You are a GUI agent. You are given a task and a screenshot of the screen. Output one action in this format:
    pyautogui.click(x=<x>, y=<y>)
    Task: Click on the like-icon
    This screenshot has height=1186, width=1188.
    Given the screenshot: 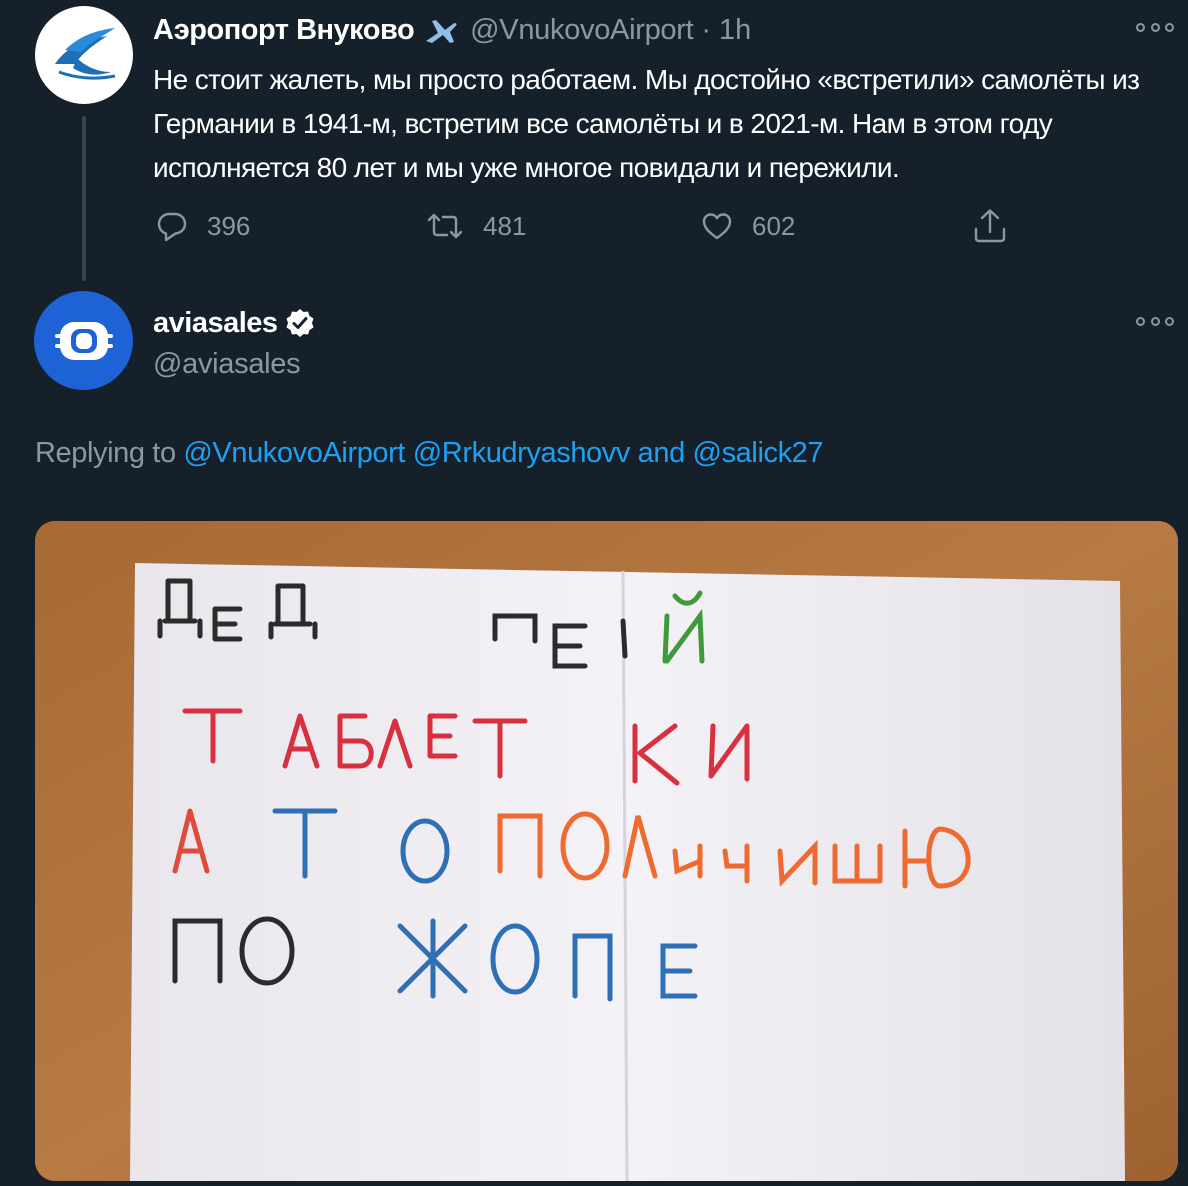 What is the action you would take?
    pyautogui.click(x=717, y=226)
    